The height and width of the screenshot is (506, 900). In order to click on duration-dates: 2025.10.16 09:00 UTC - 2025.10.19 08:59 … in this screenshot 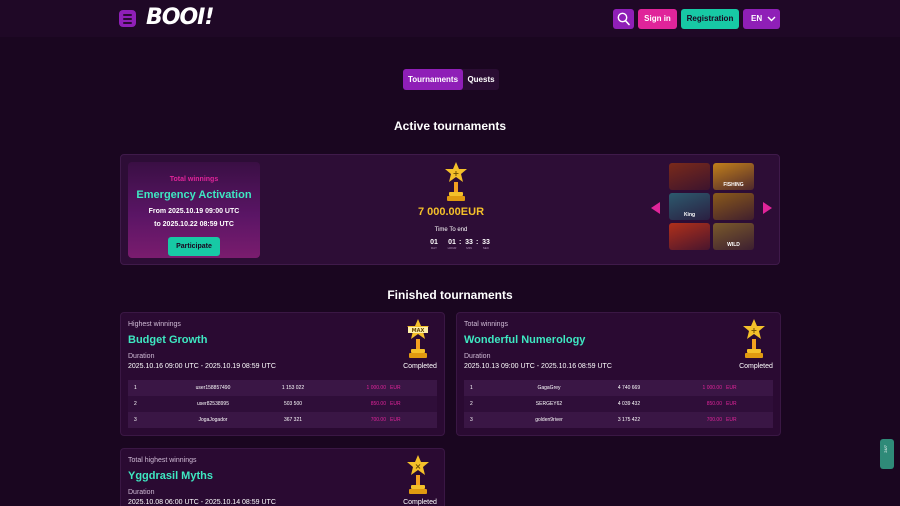, I will do `click(202, 366)`.